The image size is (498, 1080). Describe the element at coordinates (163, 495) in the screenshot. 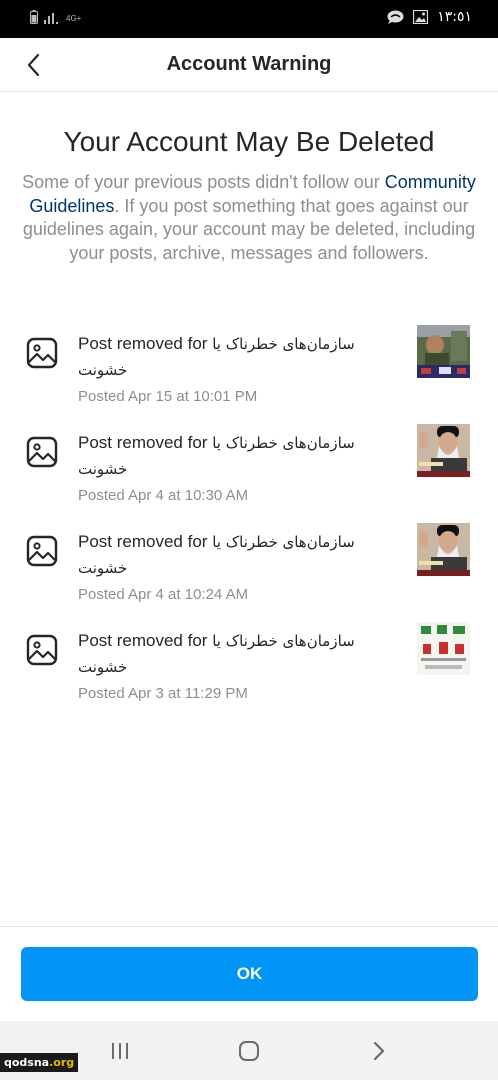

I see `post-timestamp: Posted Apr 4 at 10:30 AM` at that location.